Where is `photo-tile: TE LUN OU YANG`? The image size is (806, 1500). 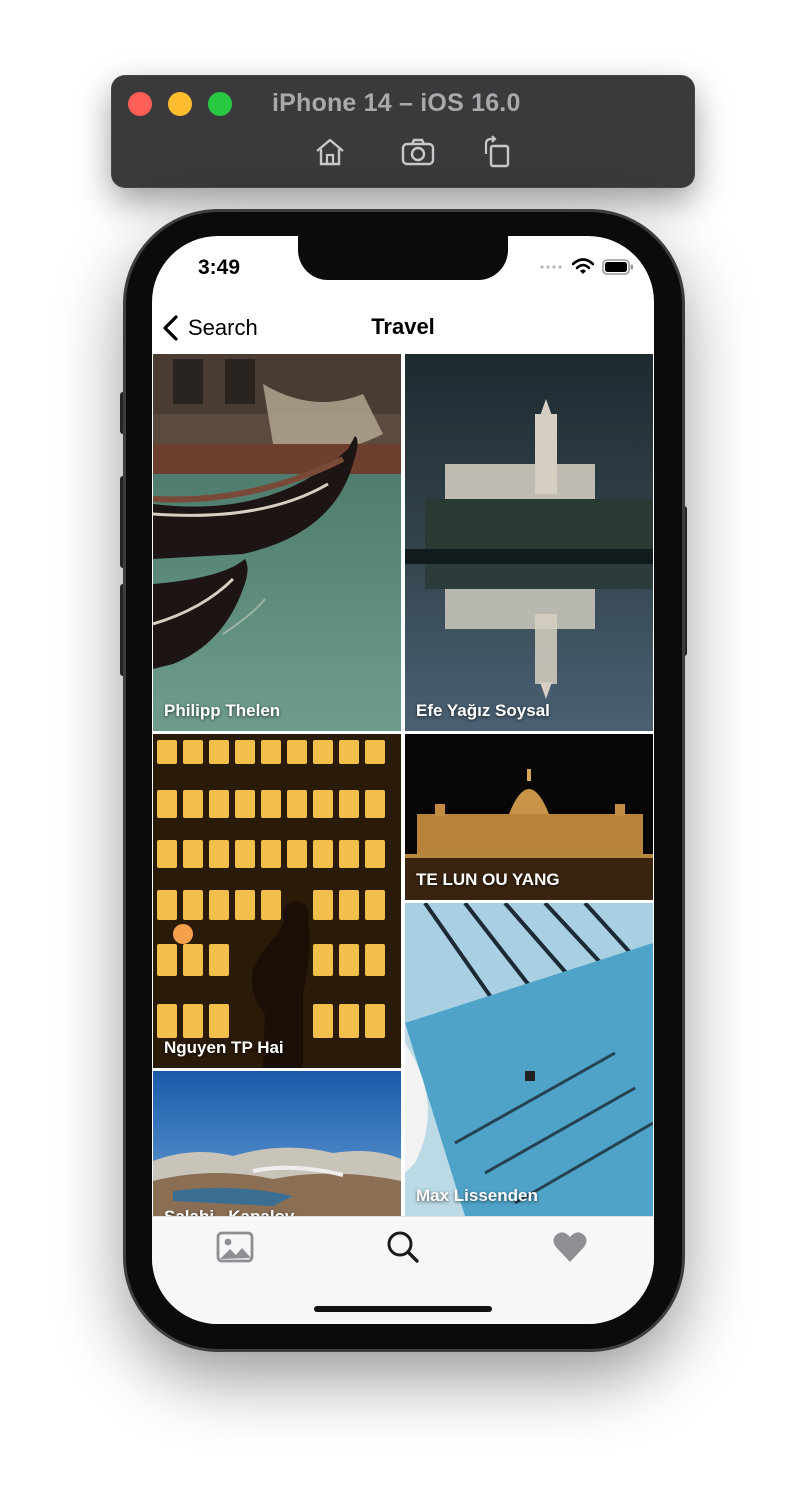 photo-tile: TE LUN OU YANG is located at coordinates (529, 817).